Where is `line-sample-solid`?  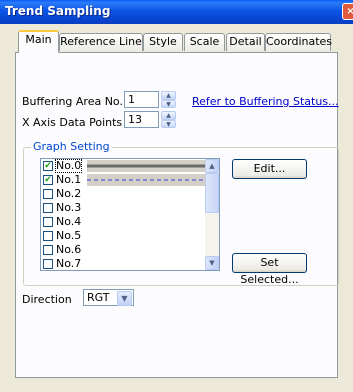
line-sample-solid is located at coordinates (146, 166).